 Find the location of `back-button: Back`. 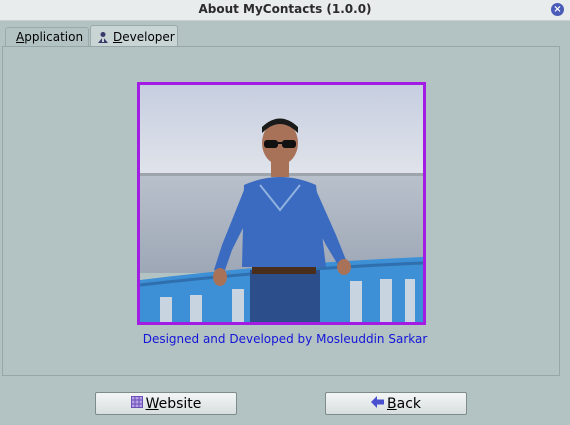

back-button: Back is located at coordinates (396, 403).